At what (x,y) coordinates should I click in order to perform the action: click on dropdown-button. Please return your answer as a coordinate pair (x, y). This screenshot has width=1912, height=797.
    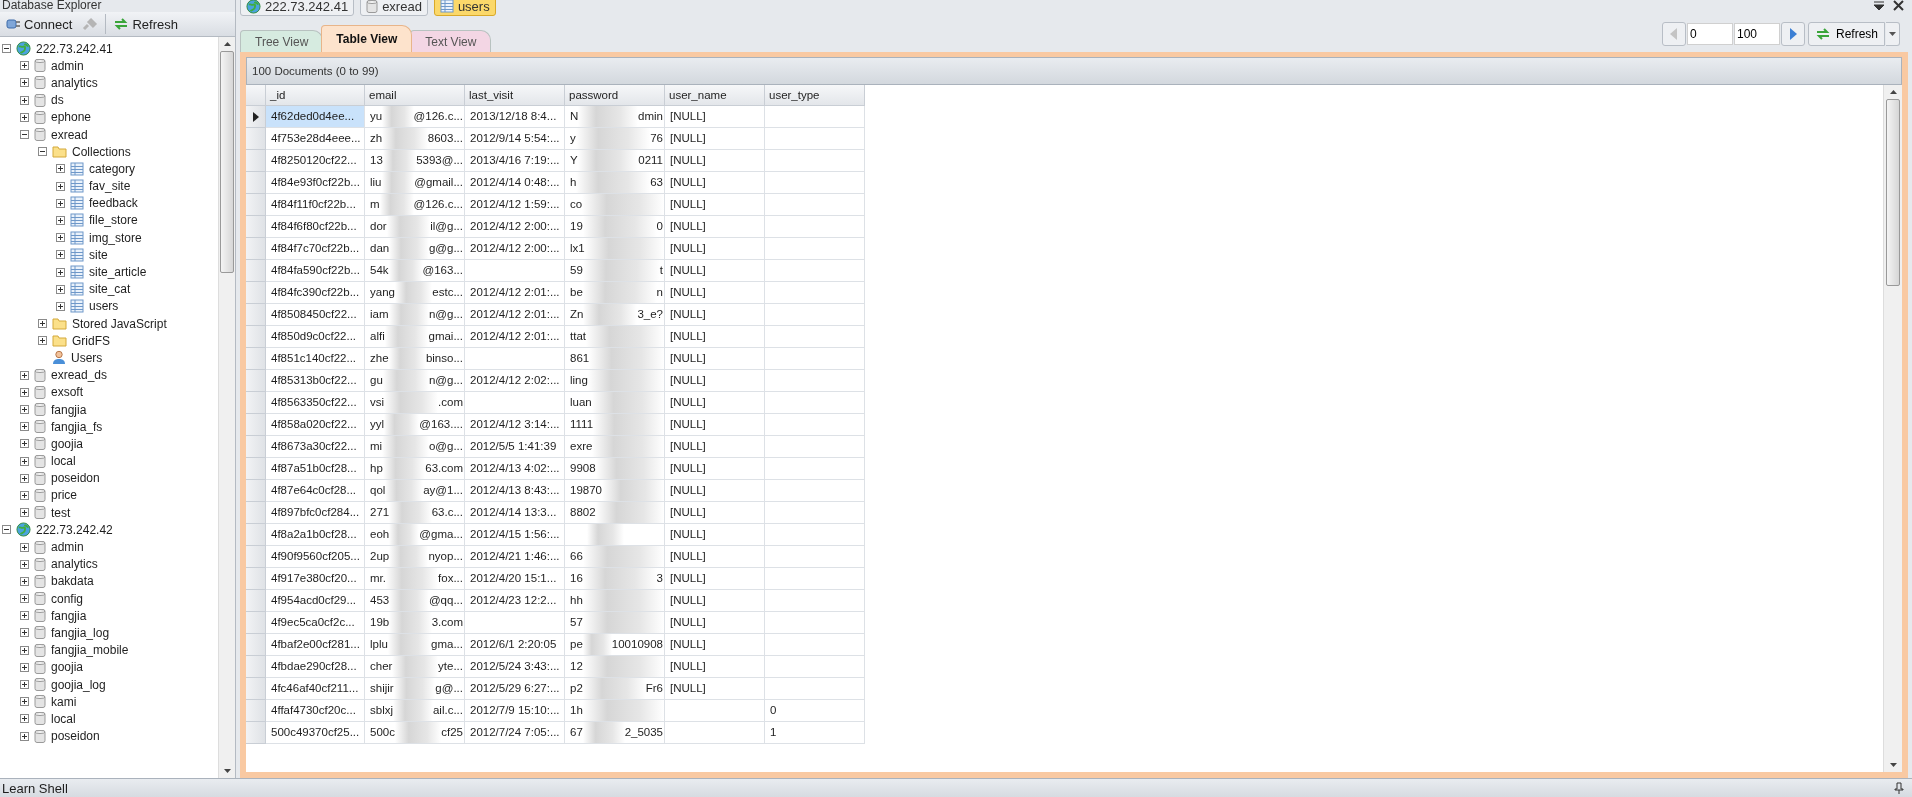
    Looking at the image, I should click on (1893, 34).